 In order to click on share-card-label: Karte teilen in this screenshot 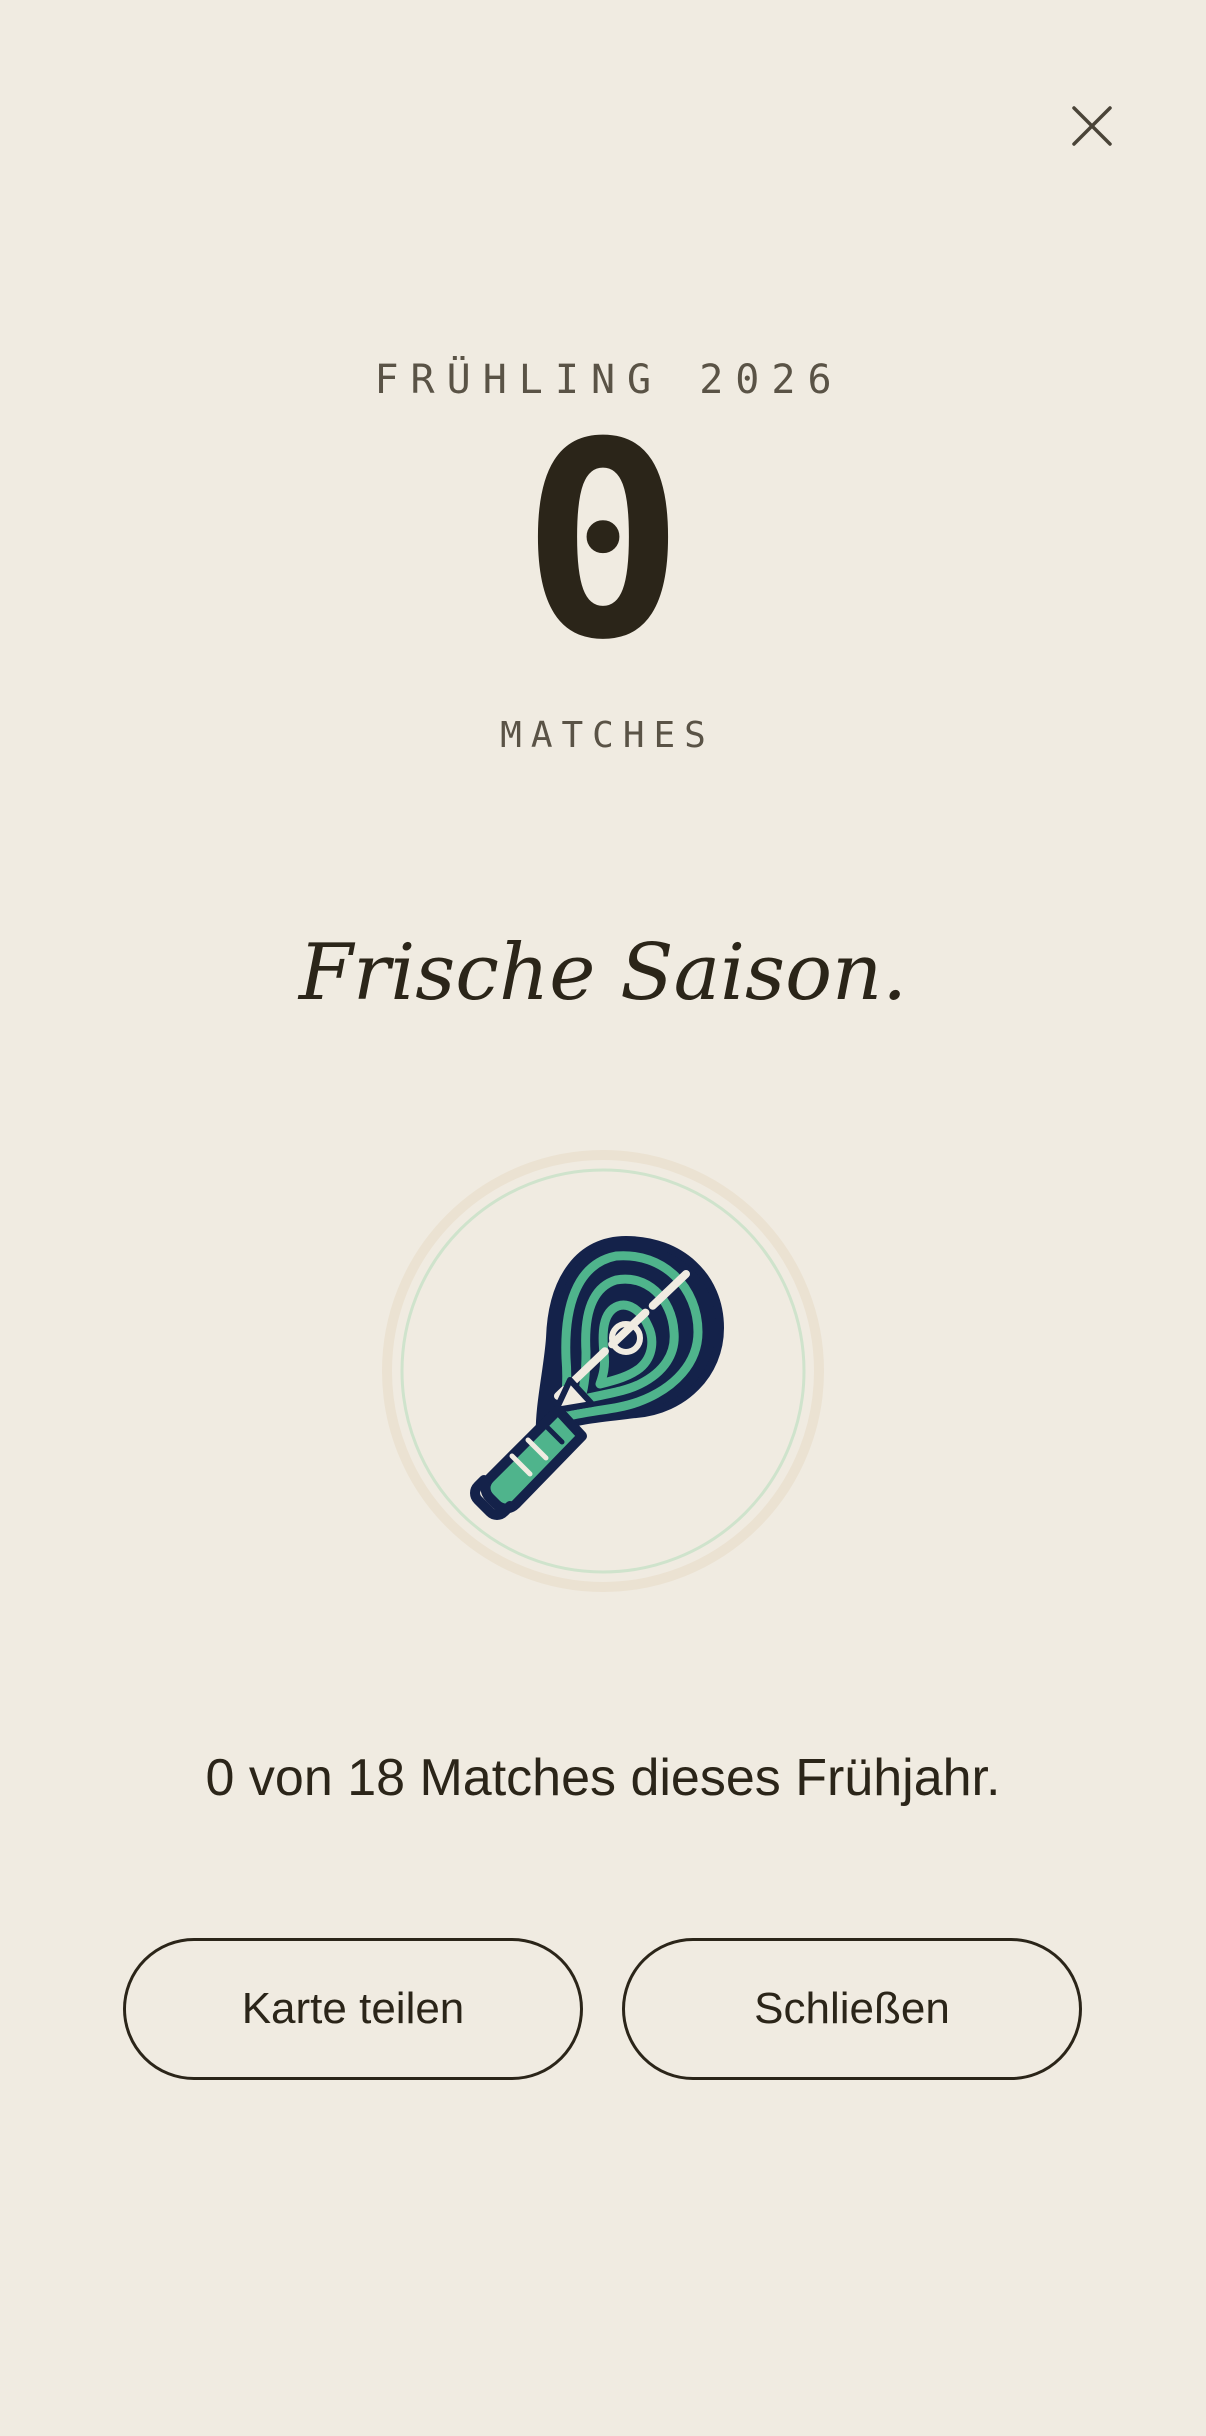, I will do `click(353, 2008)`.